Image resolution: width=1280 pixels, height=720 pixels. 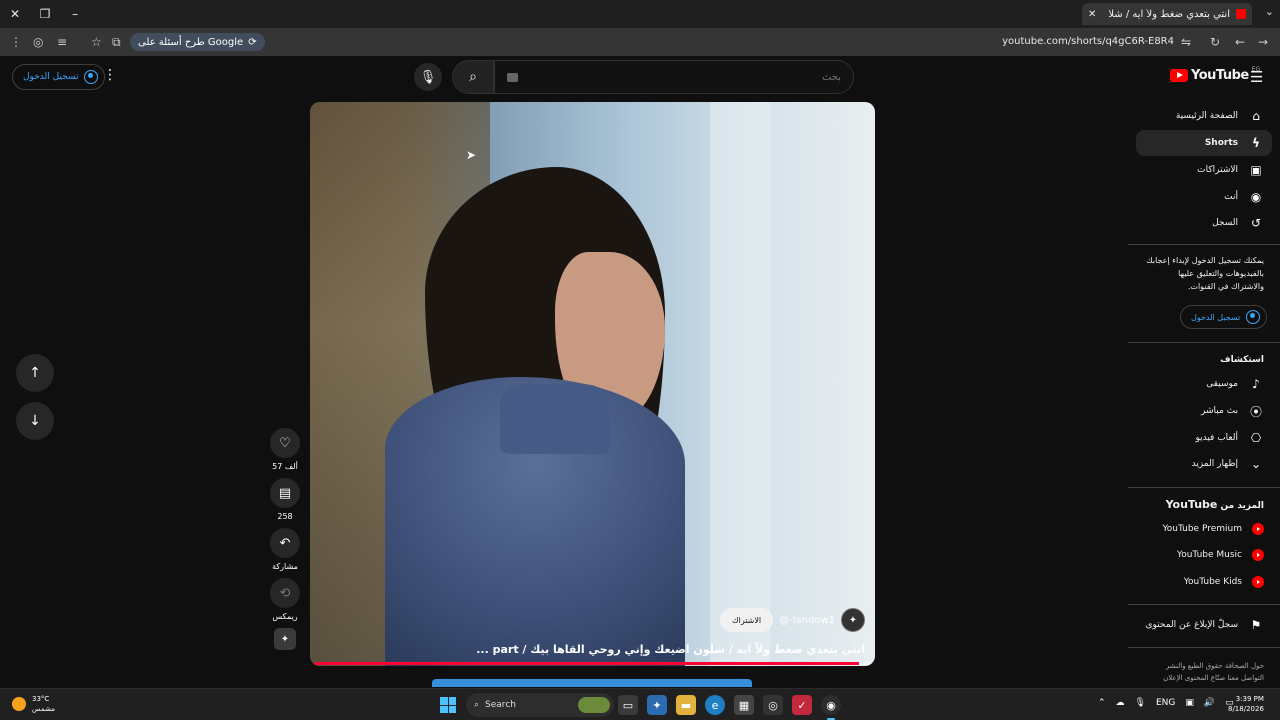 What do you see at coordinates (540, 705) in the screenshot?
I see `taskbar-search: ⌕ Search` at bounding box center [540, 705].